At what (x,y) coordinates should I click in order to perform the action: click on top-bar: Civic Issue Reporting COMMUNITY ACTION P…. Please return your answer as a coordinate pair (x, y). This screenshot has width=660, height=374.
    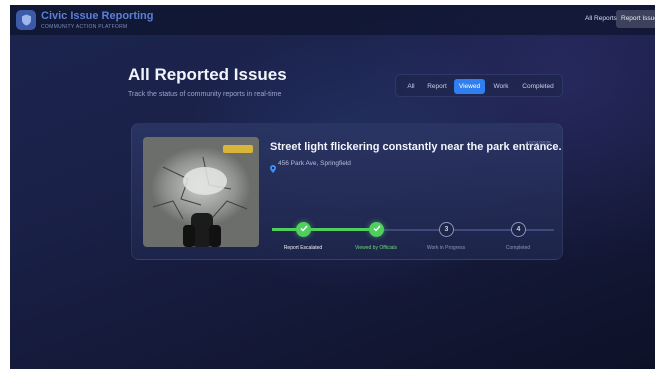
    Looking at the image, I should click on (332, 20).